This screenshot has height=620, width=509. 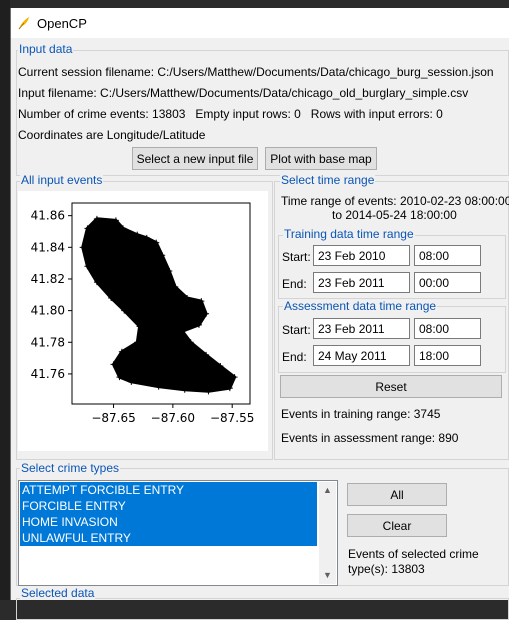 I want to click on assessment-start-label: Start:, so click(x=296, y=330).